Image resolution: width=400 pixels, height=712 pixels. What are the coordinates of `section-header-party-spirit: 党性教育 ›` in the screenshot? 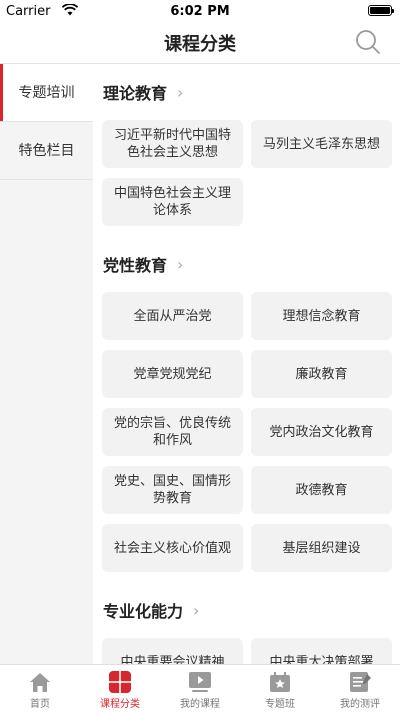 It's located at (246, 264).